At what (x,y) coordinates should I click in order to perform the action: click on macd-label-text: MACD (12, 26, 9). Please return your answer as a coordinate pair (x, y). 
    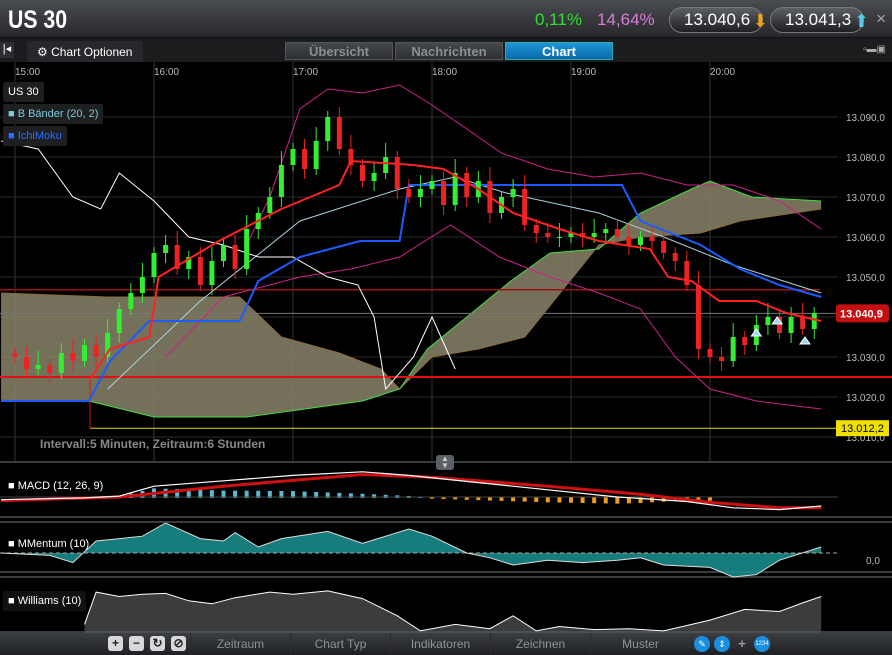
    Looking at the image, I should click on (60, 486).